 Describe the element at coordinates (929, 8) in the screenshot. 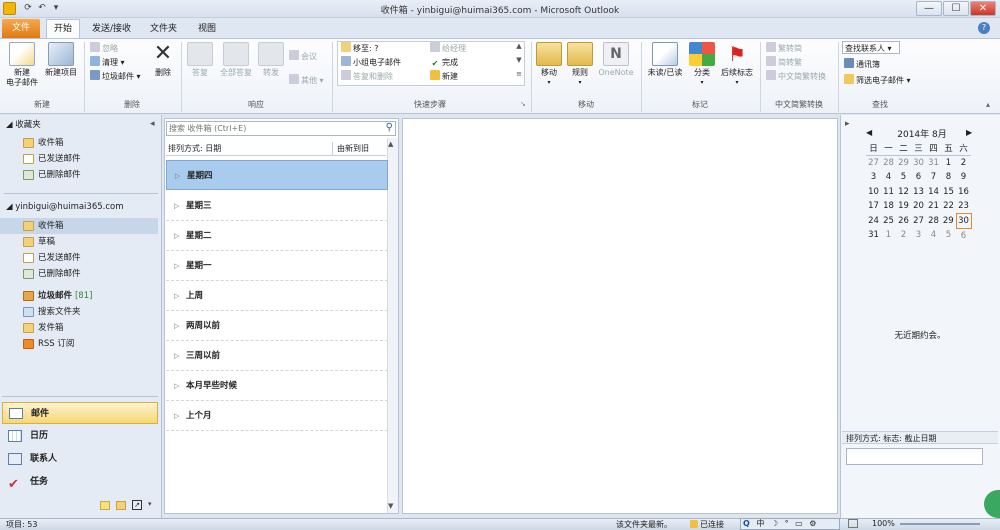

I see `minimize-button: —` at that location.